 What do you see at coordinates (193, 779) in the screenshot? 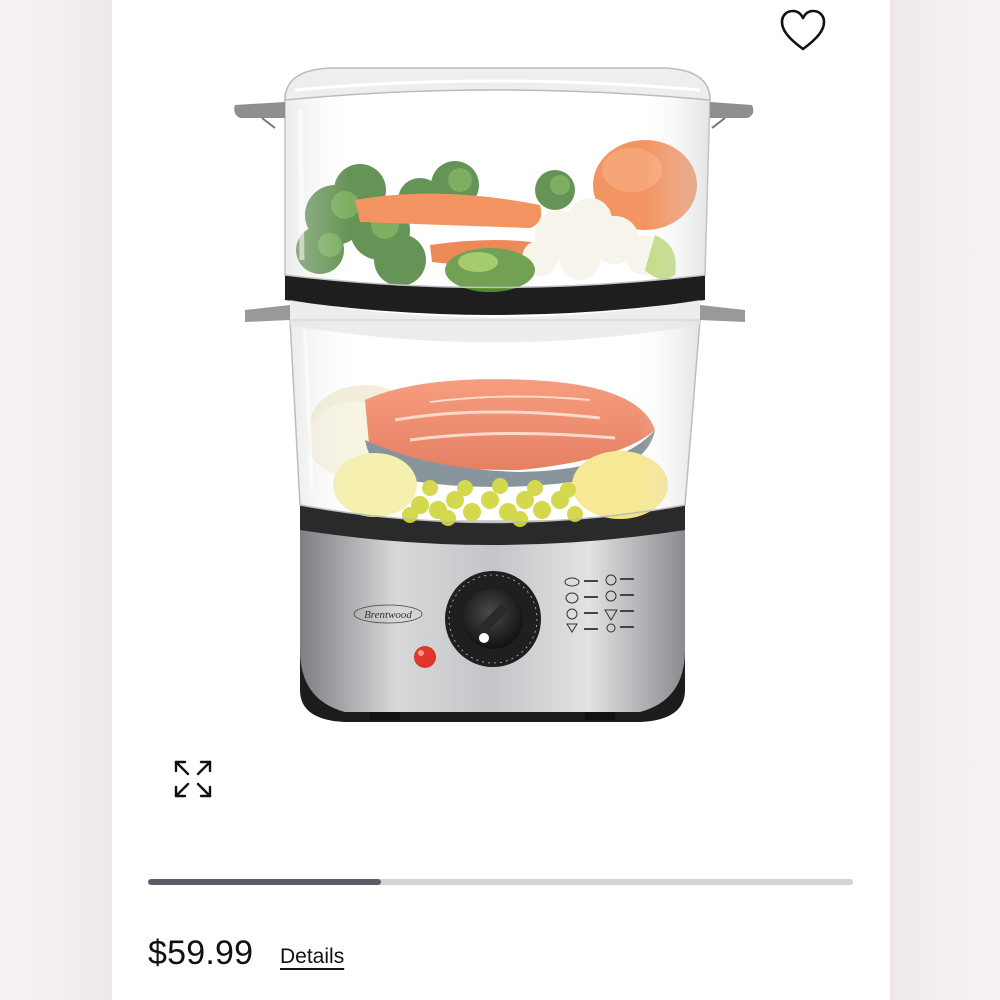
I see `expand-arrows-icon` at bounding box center [193, 779].